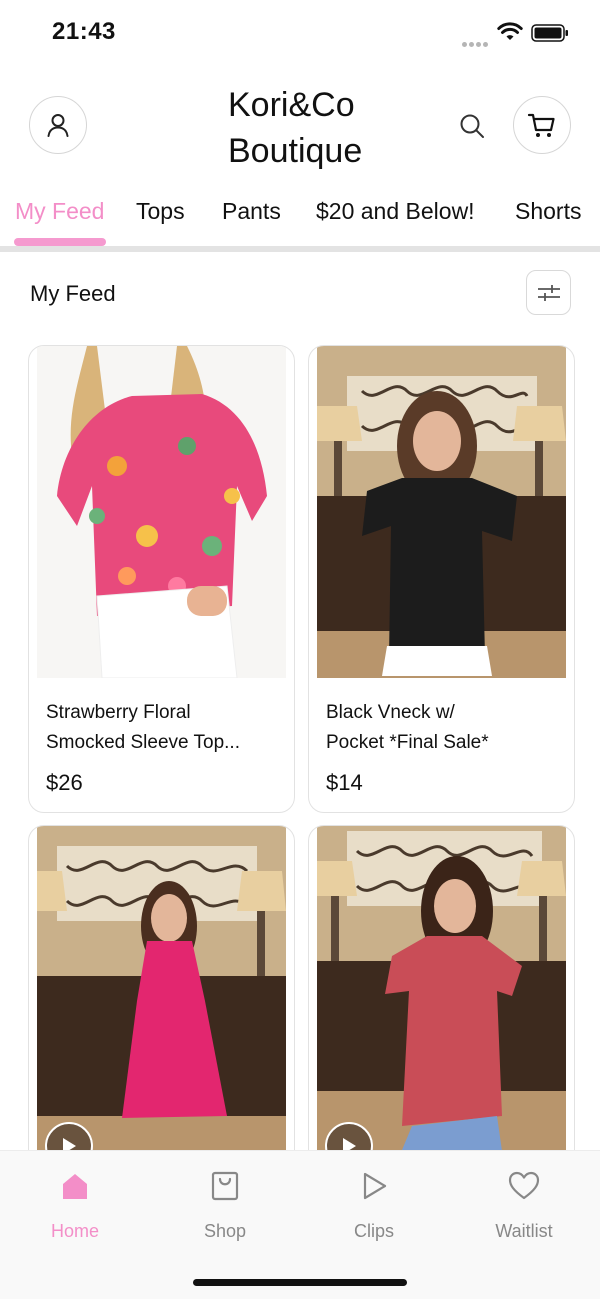 Image resolution: width=600 pixels, height=1299 pixels. What do you see at coordinates (295, 151) in the screenshot?
I see `brand-title-line2: Boutique` at bounding box center [295, 151].